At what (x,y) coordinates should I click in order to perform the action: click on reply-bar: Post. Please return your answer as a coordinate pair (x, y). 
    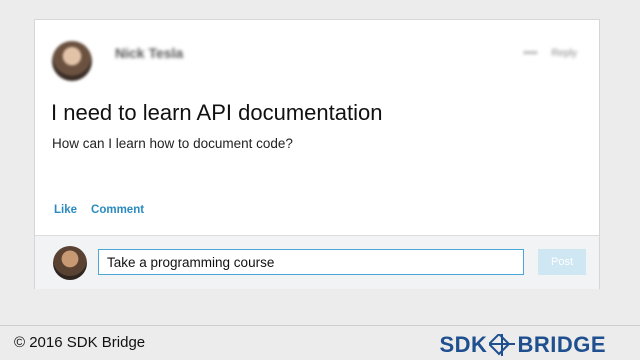
    Looking at the image, I should click on (317, 262).